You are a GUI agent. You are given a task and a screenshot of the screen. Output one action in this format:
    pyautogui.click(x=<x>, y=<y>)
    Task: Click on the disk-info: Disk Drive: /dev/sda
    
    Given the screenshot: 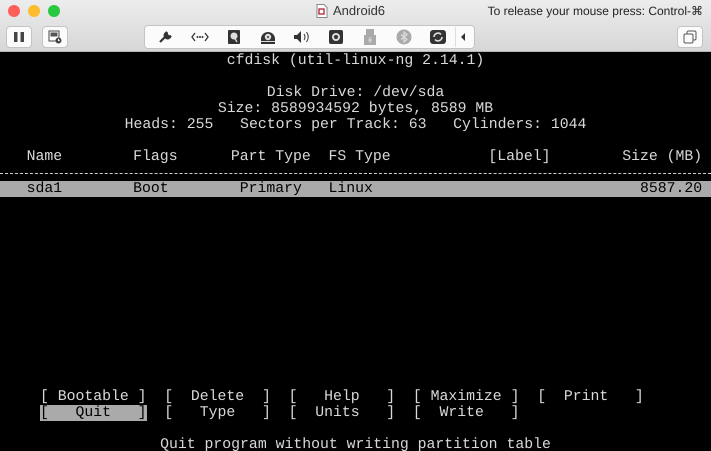 What is the action you would take?
    pyautogui.click(x=355, y=93)
    